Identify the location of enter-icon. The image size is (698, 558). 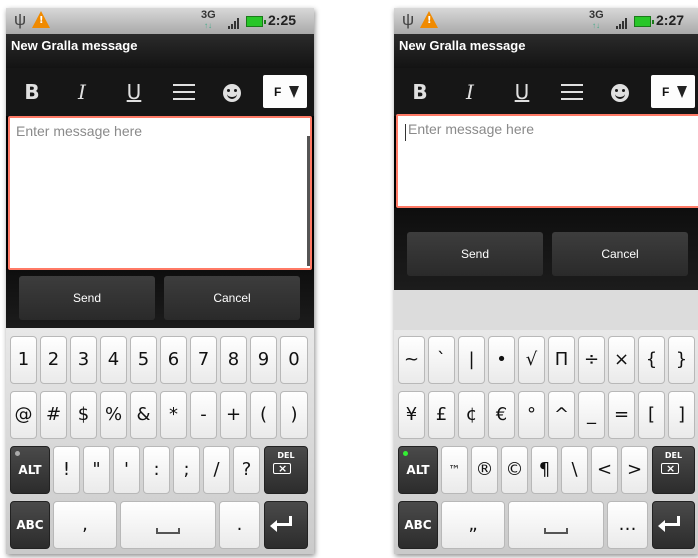
(669, 524).